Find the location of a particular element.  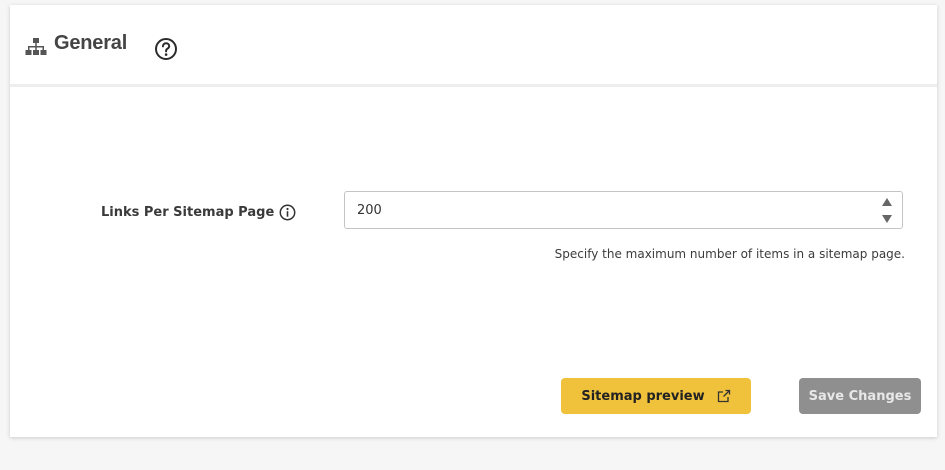

links-per-page-input is located at coordinates (605, 210).